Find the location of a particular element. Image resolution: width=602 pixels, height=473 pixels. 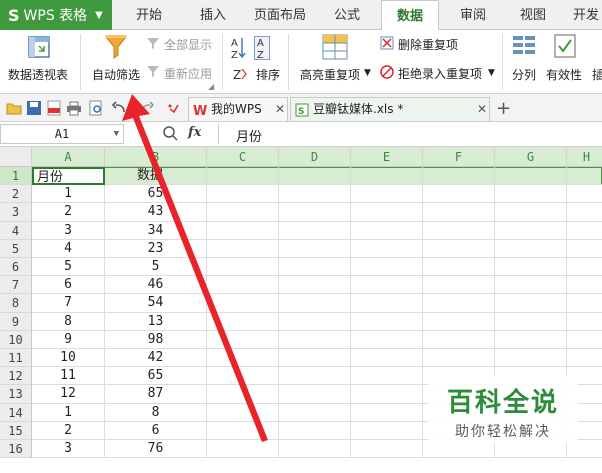

watermark: 百科全说 助你轻松解决 is located at coordinates (503, 410).